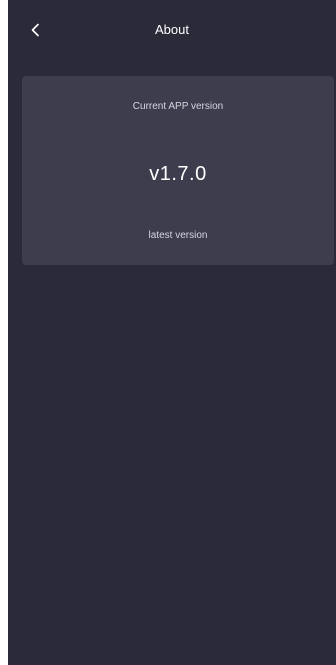  What do you see at coordinates (178, 174) in the screenshot?
I see `version-number: v1.7.0` at bounding box center [178, 174].